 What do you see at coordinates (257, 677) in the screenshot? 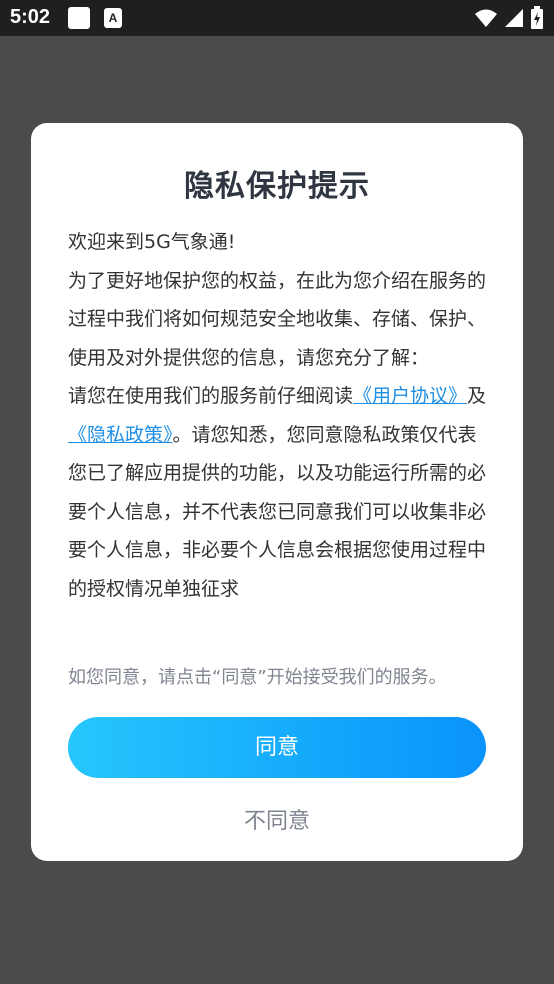
I see `consent-note: 如您同意，请点击“同意”开始接受我们的服务。` at bounding box center [257, 677].